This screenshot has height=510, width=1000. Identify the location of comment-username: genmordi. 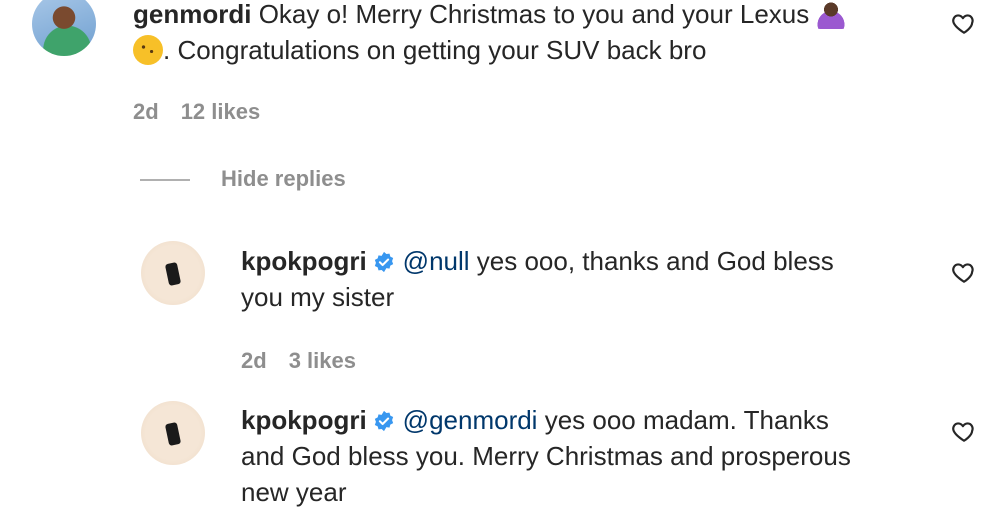
(192, 14).